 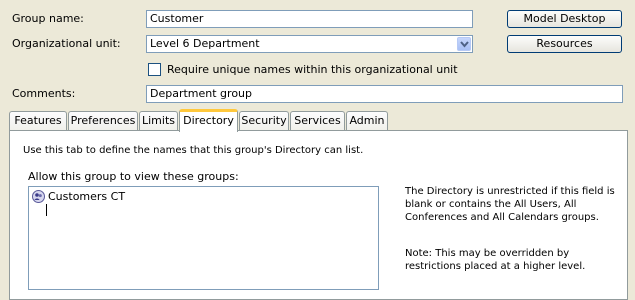 I want to click on list-item-label: Customers CT, so click(x=87, y=196).